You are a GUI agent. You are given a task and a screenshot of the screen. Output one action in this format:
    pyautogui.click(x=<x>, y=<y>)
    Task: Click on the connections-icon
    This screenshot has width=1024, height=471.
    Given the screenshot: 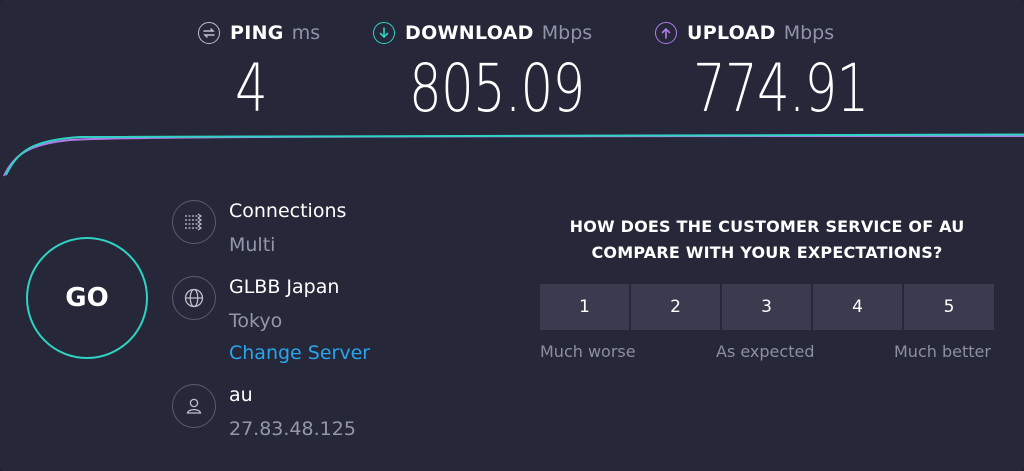 What is the action you would take?
    pyautogui.click(x=194, y=222)
    